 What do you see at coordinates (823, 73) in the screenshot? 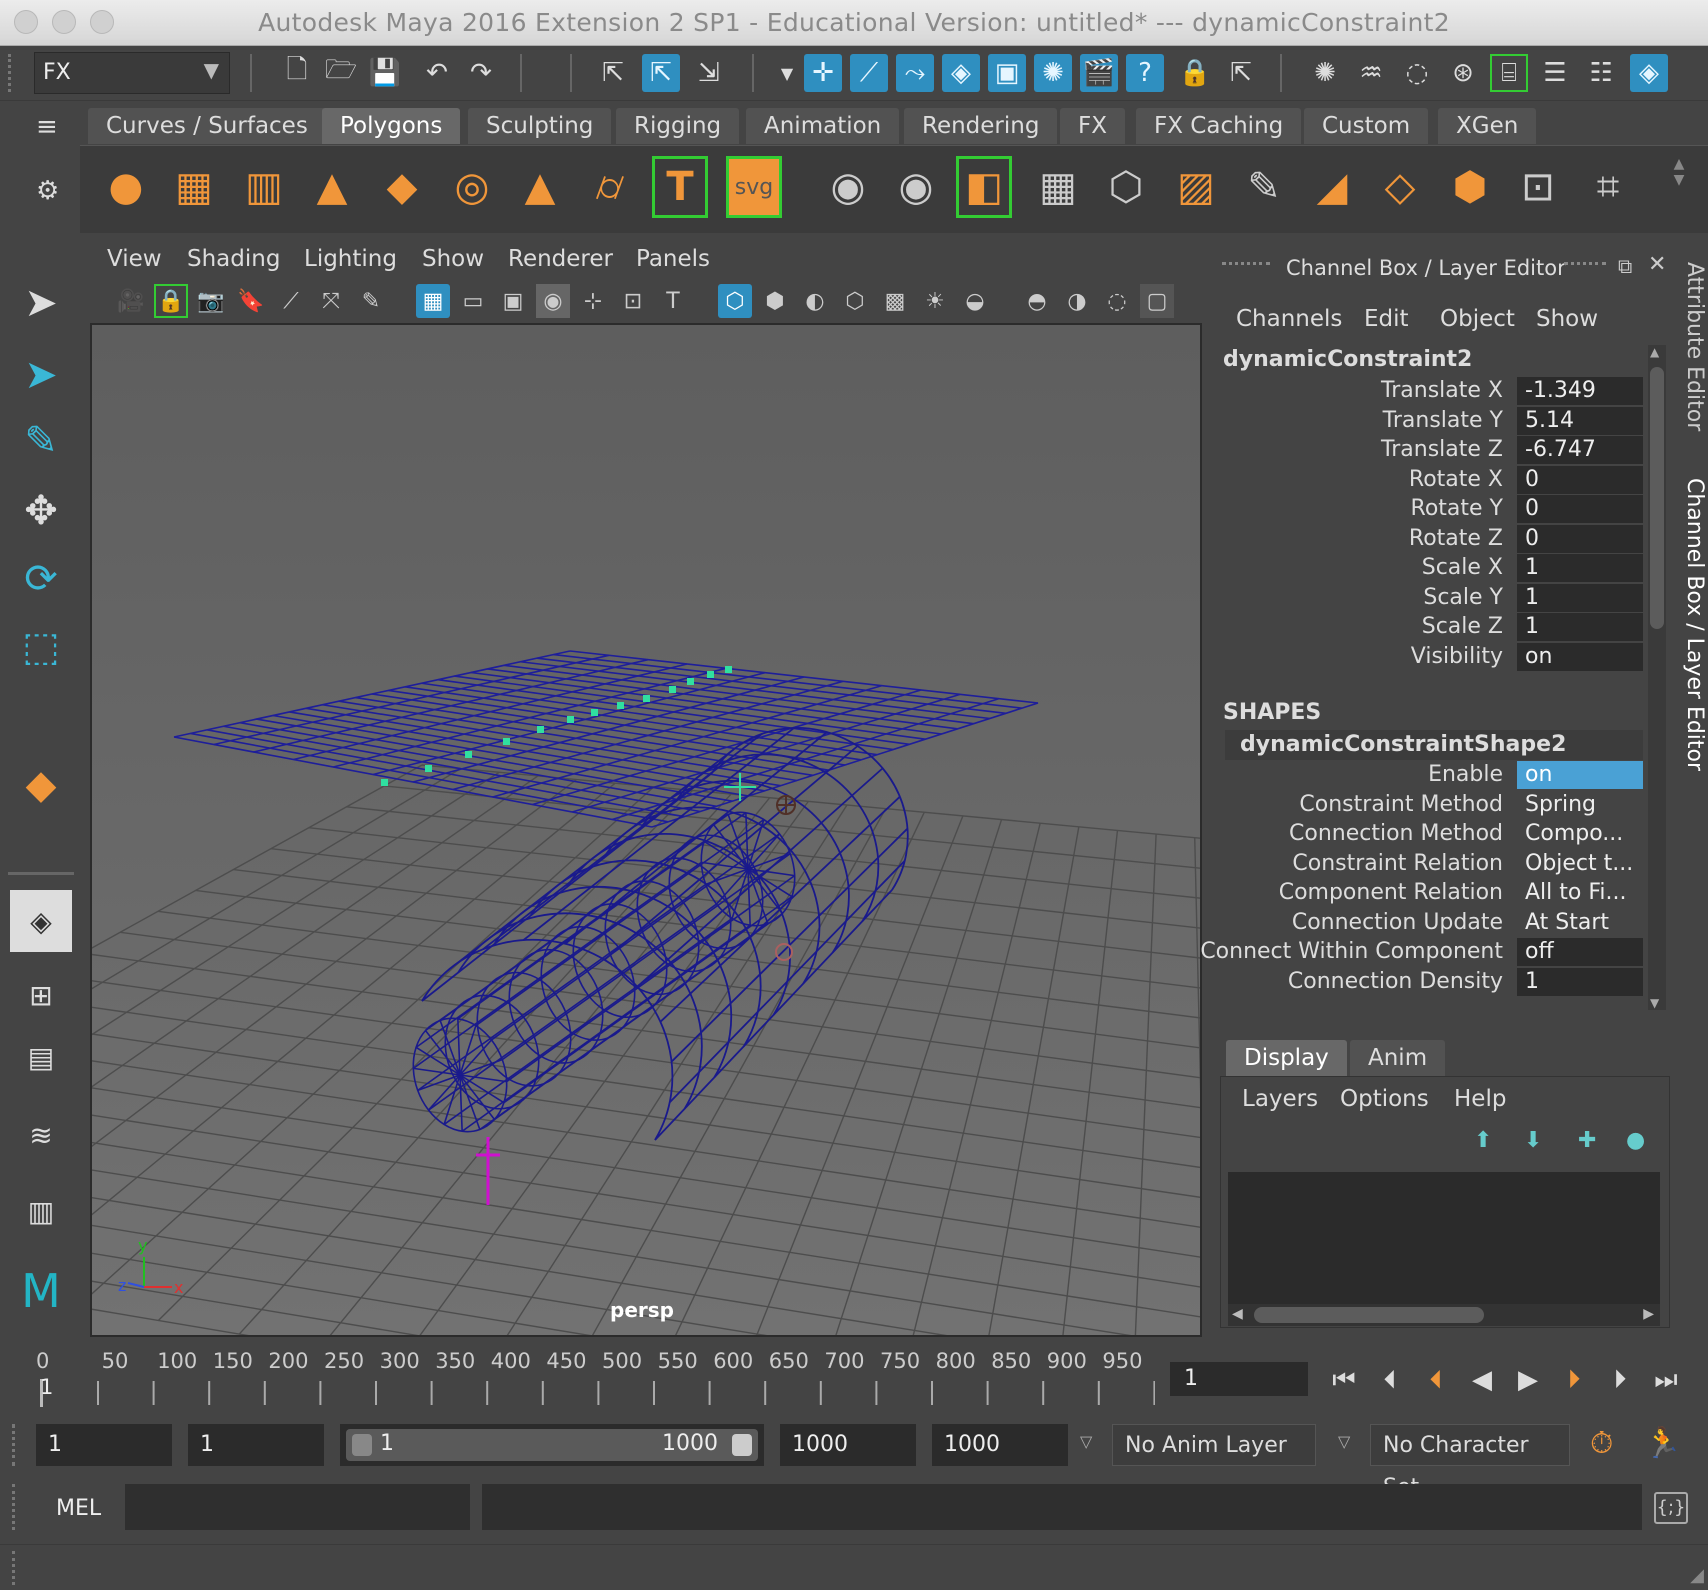
I see `snap-grid-icon: ✛` at bounding box center [823, 73].